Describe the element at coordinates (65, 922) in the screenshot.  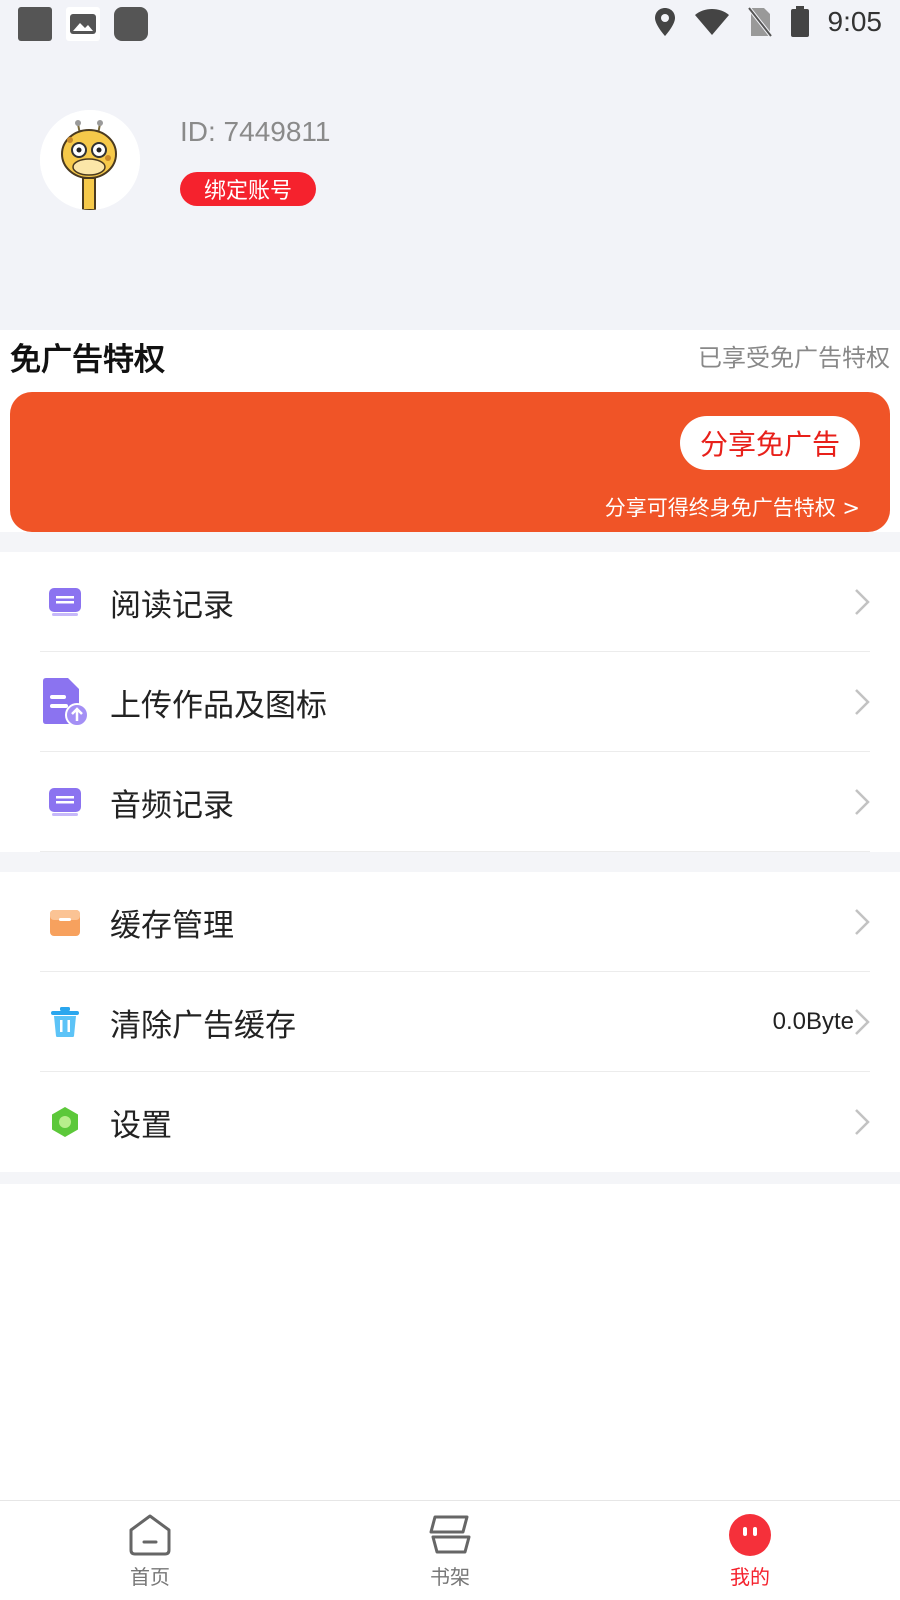
I see `cache-box-icon` at that location.